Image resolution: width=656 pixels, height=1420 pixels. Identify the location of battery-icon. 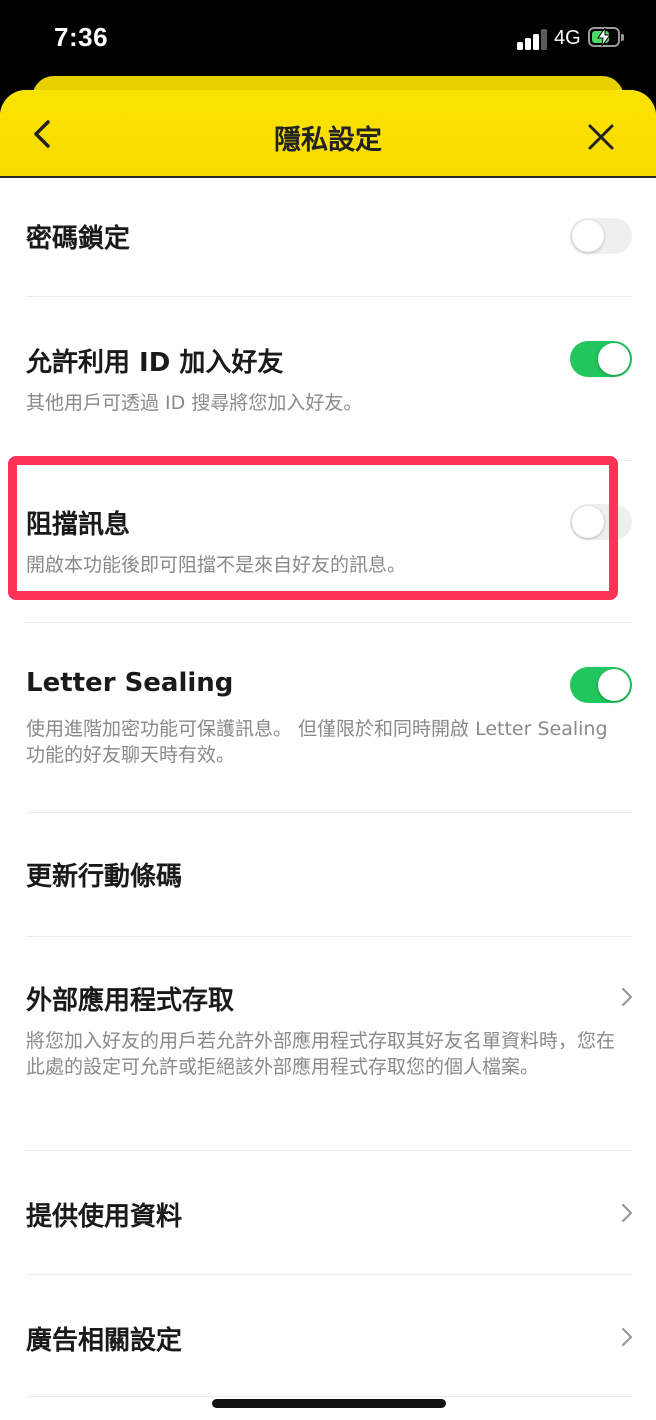
(606, 38).